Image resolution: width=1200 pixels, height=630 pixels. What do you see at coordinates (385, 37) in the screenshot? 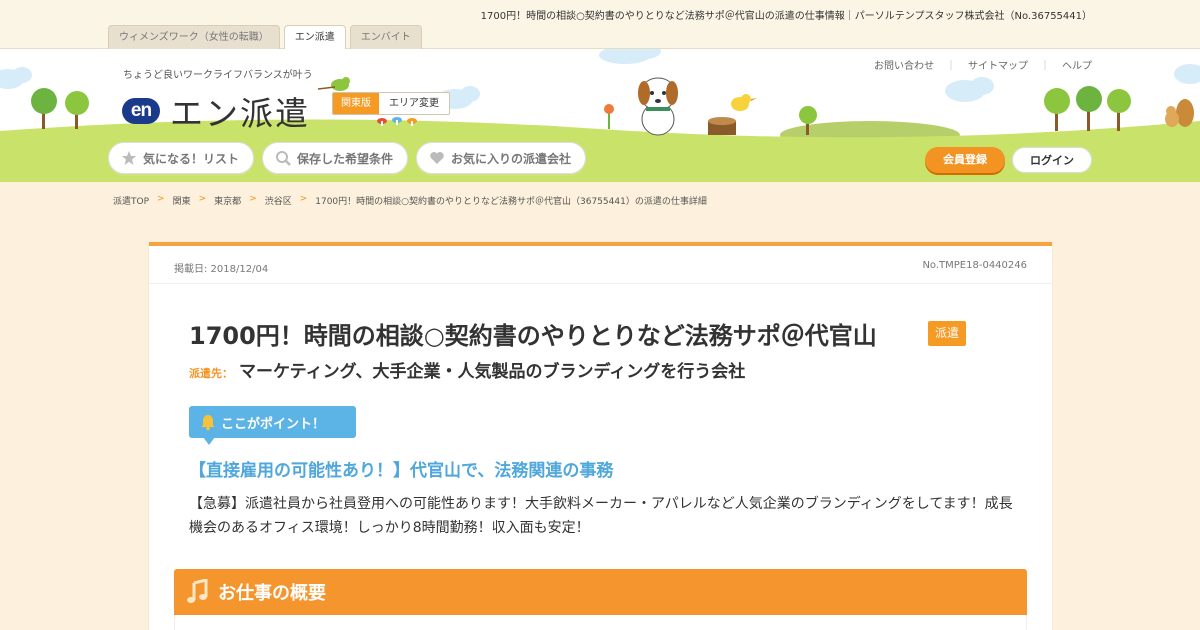
I see `site-tab-en-baito: エンバイト` at bounding box center [385, 37].